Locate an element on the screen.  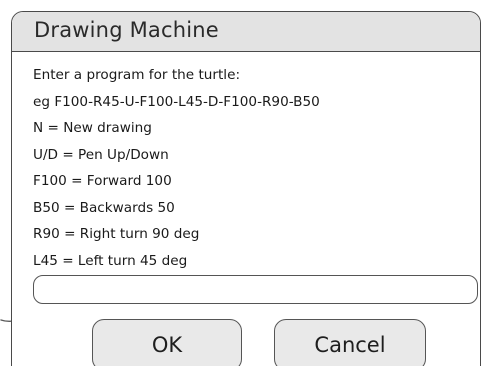
ok-button: OK is located at coordinates (167, 342).